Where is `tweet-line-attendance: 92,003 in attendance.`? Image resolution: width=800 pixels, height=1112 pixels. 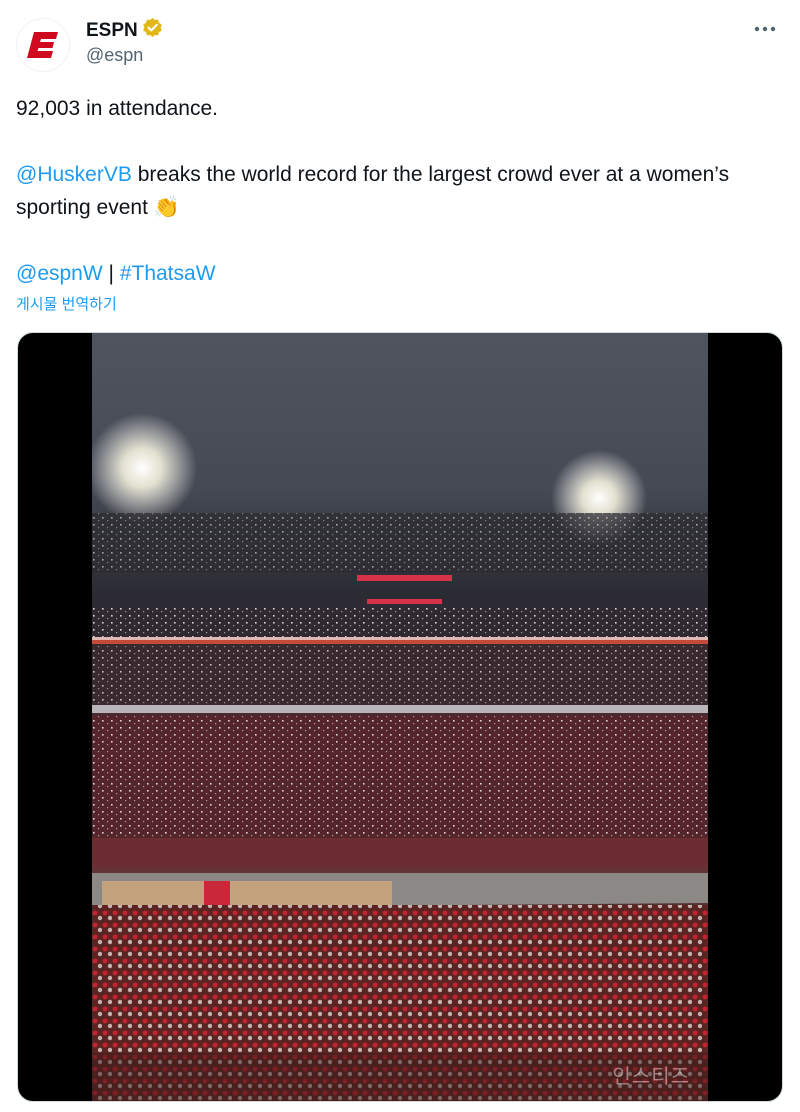 tweet-line-attendance: 92,003 in attendance. is located at coordinates (117, 108).